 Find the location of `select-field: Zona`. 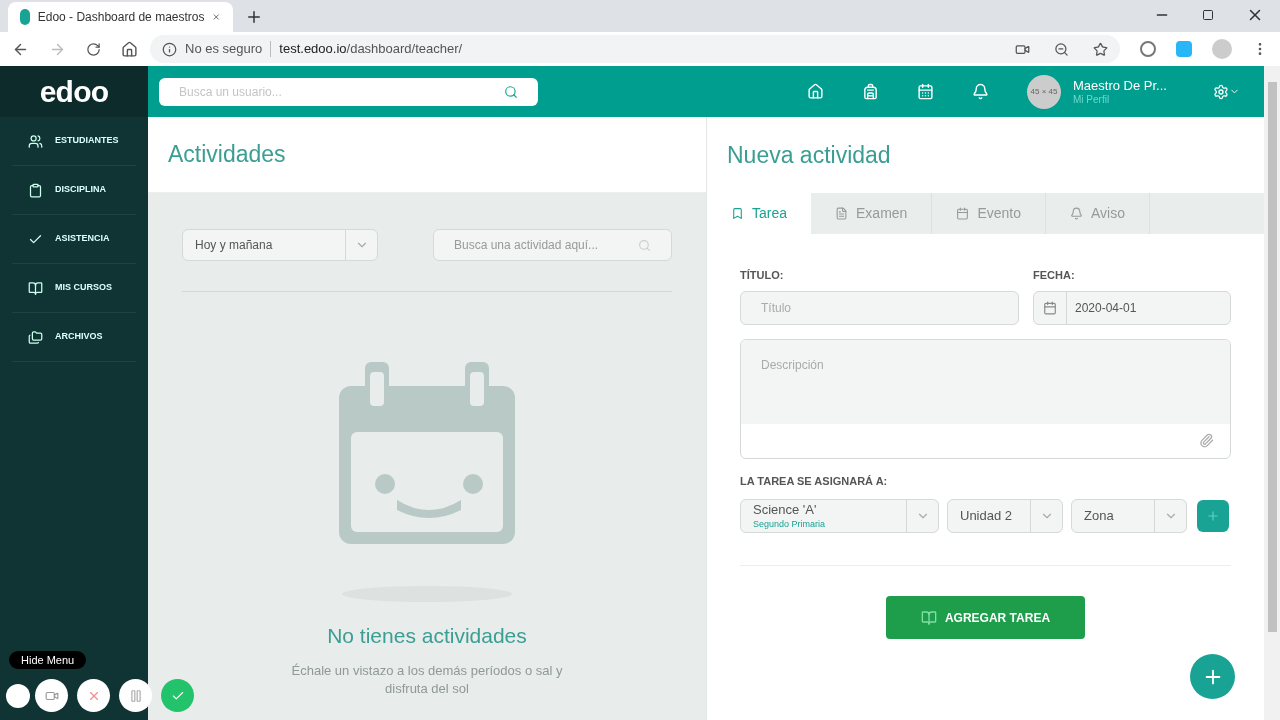

select-field: Zona is located at coordinates (1129, 516).